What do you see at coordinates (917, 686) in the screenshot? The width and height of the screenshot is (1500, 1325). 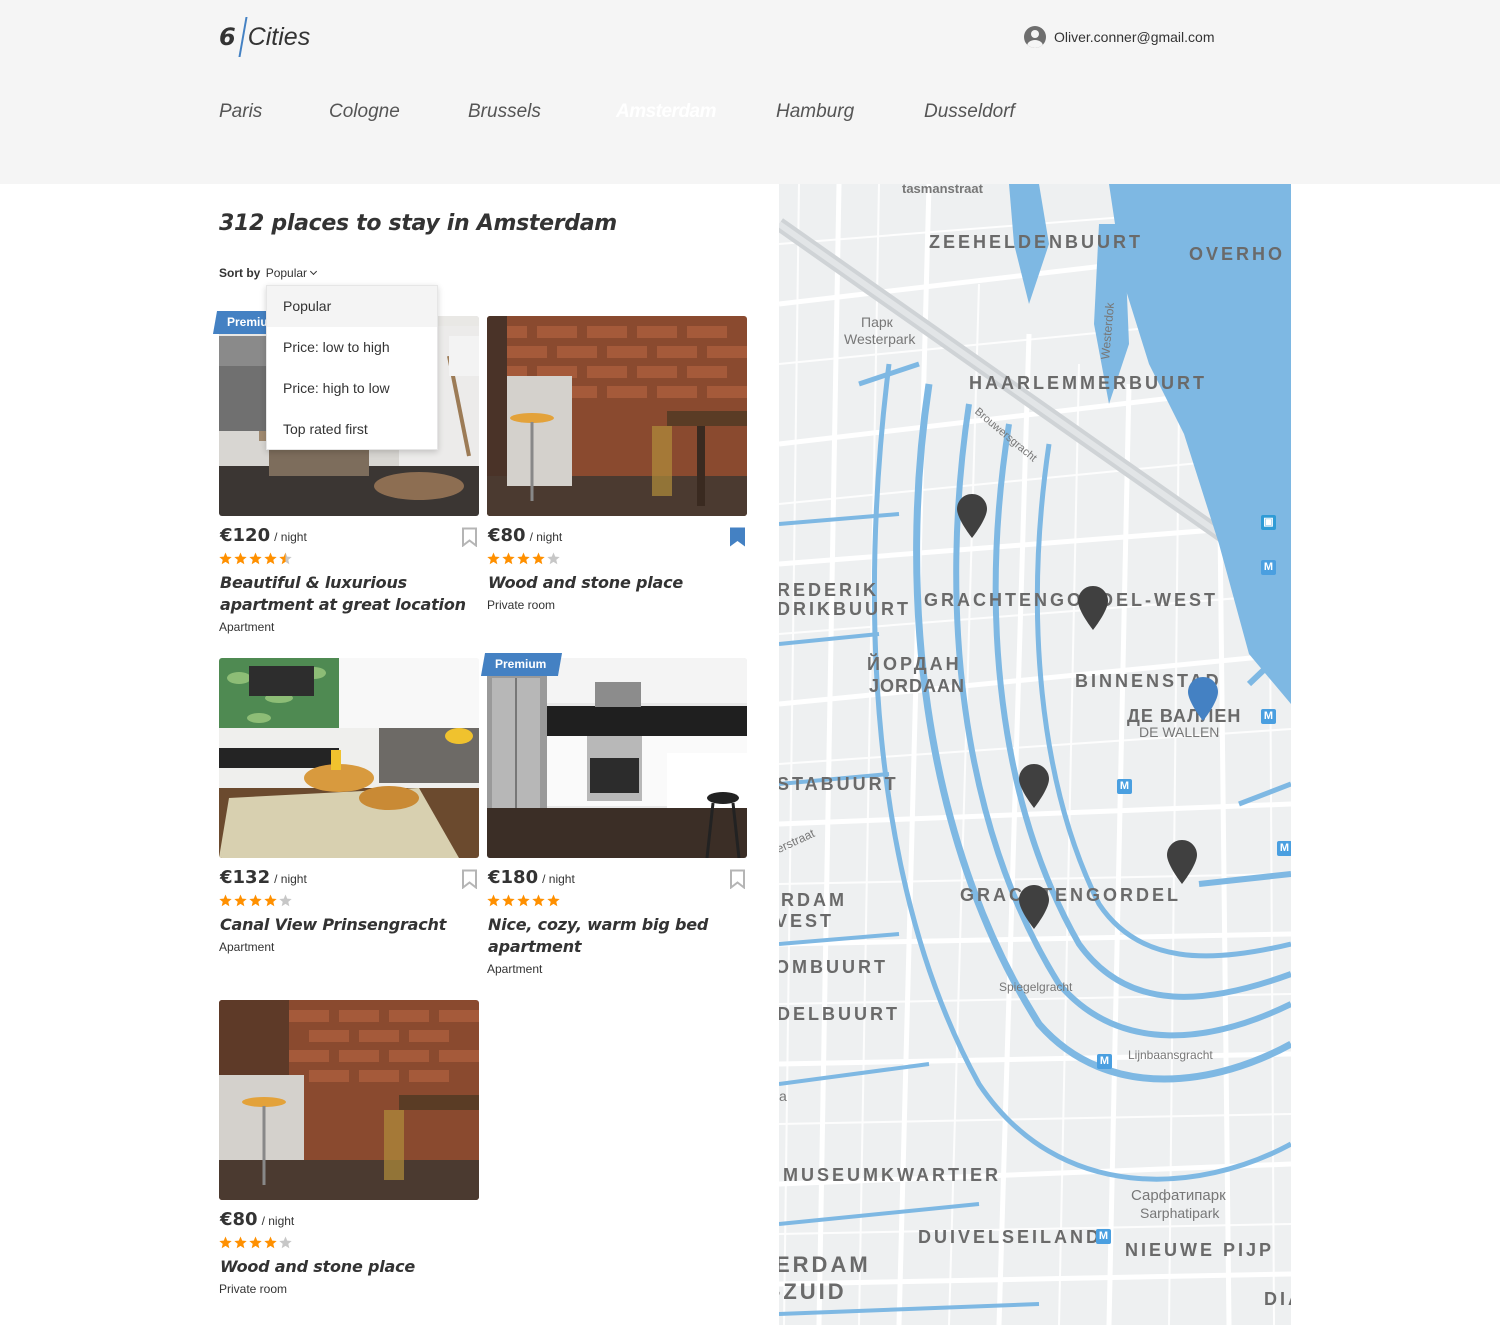 I see `map-label: JORDAAN` at bounding box center [917, 686].